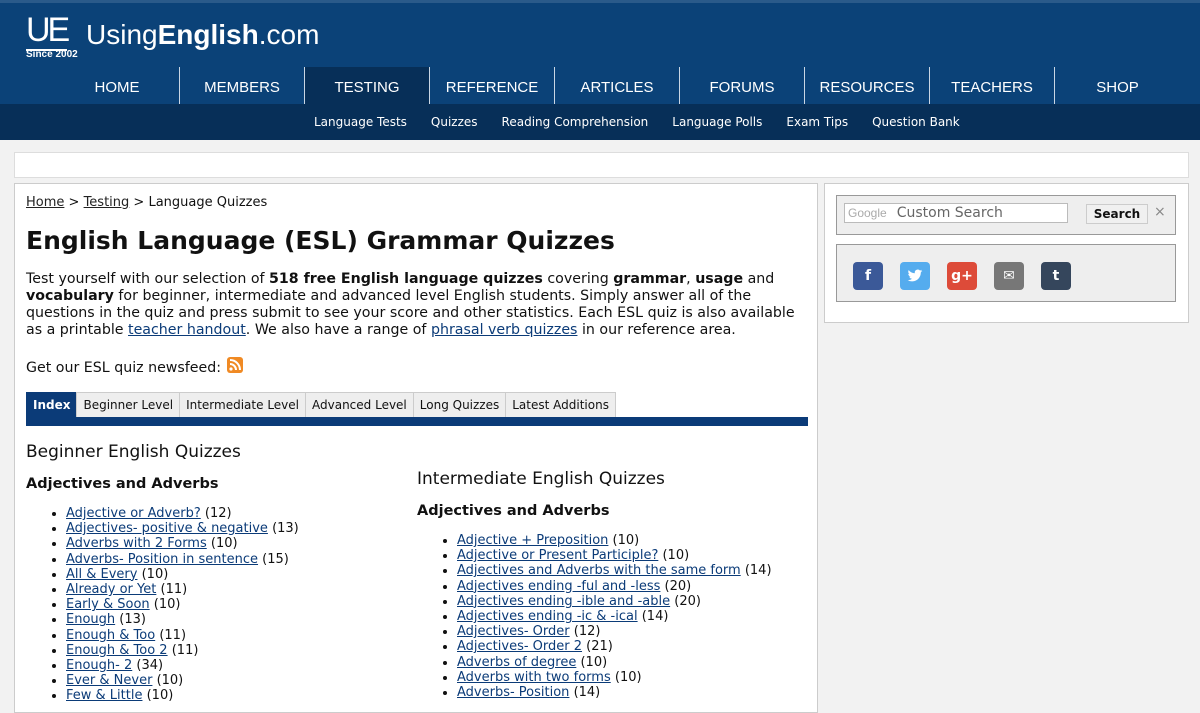  Describe the element at coordinates (275, 559) in the screenshot. I see `quiz-count: (15)` at that location.